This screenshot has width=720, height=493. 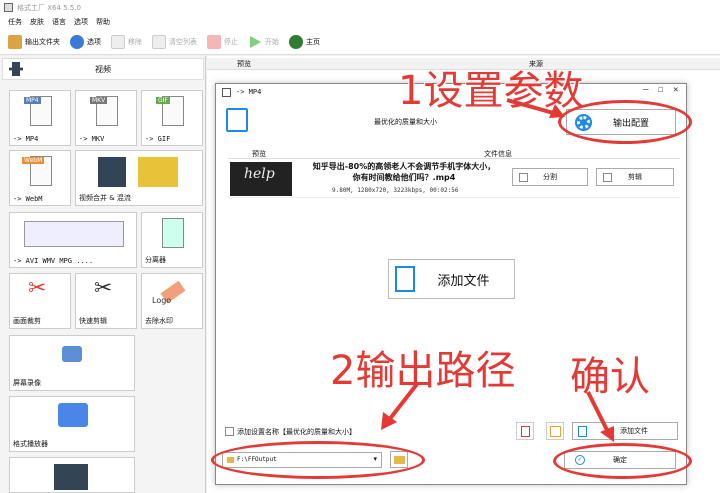 What do you see at coordinates (660, 90) in the screenshot?
I see `maximize-icon: ☐` at bounding box center [660, 90].